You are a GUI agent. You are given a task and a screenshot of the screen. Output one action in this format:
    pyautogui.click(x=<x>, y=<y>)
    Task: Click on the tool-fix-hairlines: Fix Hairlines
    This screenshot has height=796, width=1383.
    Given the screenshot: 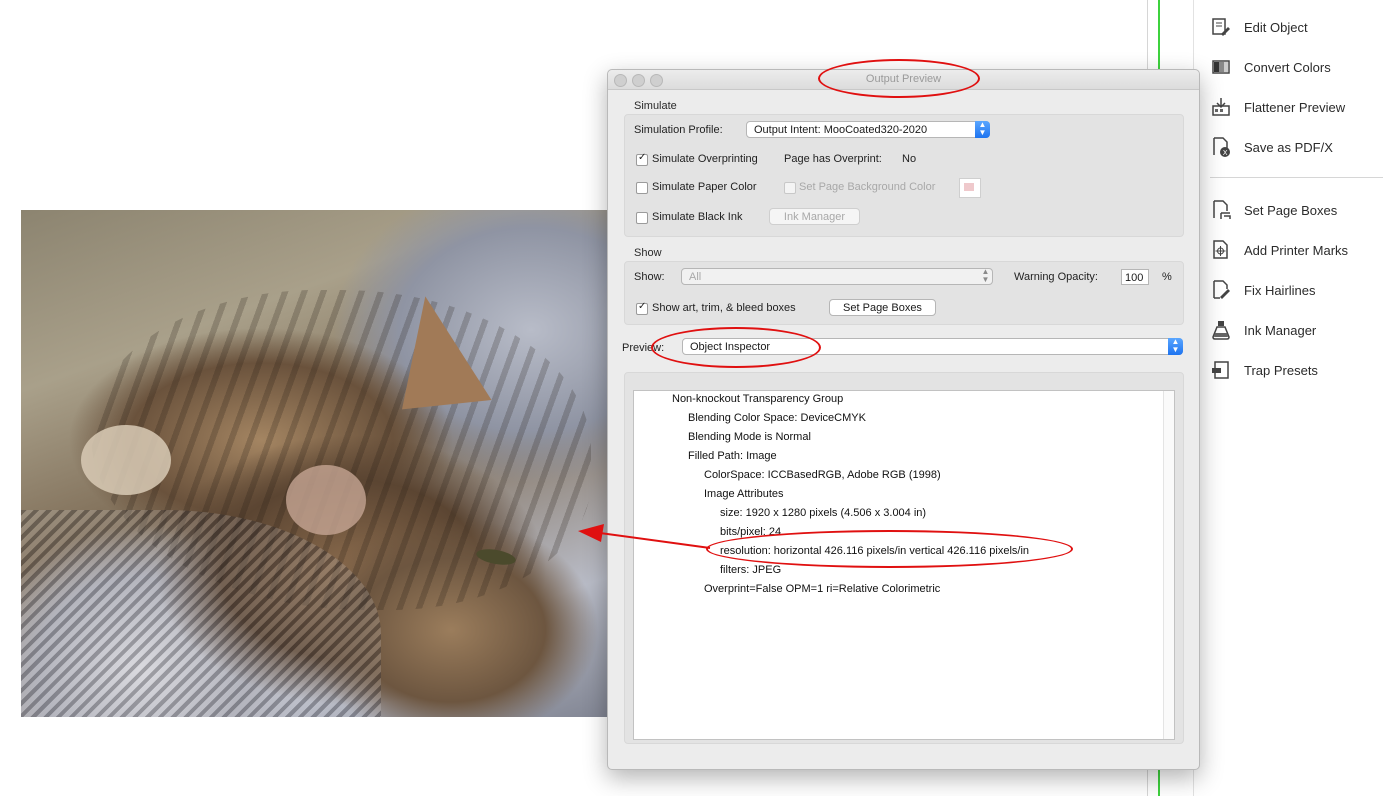 What is the action you would take?
    pyautogui.click(x=1263, y=290)
    